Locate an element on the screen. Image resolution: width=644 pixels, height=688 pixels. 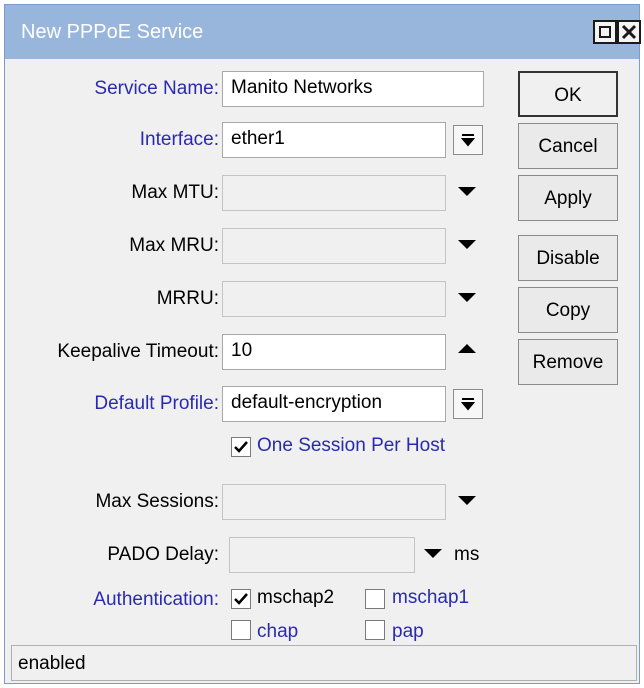
service-name-label: Service Name: is located at coordinates (156, 88).